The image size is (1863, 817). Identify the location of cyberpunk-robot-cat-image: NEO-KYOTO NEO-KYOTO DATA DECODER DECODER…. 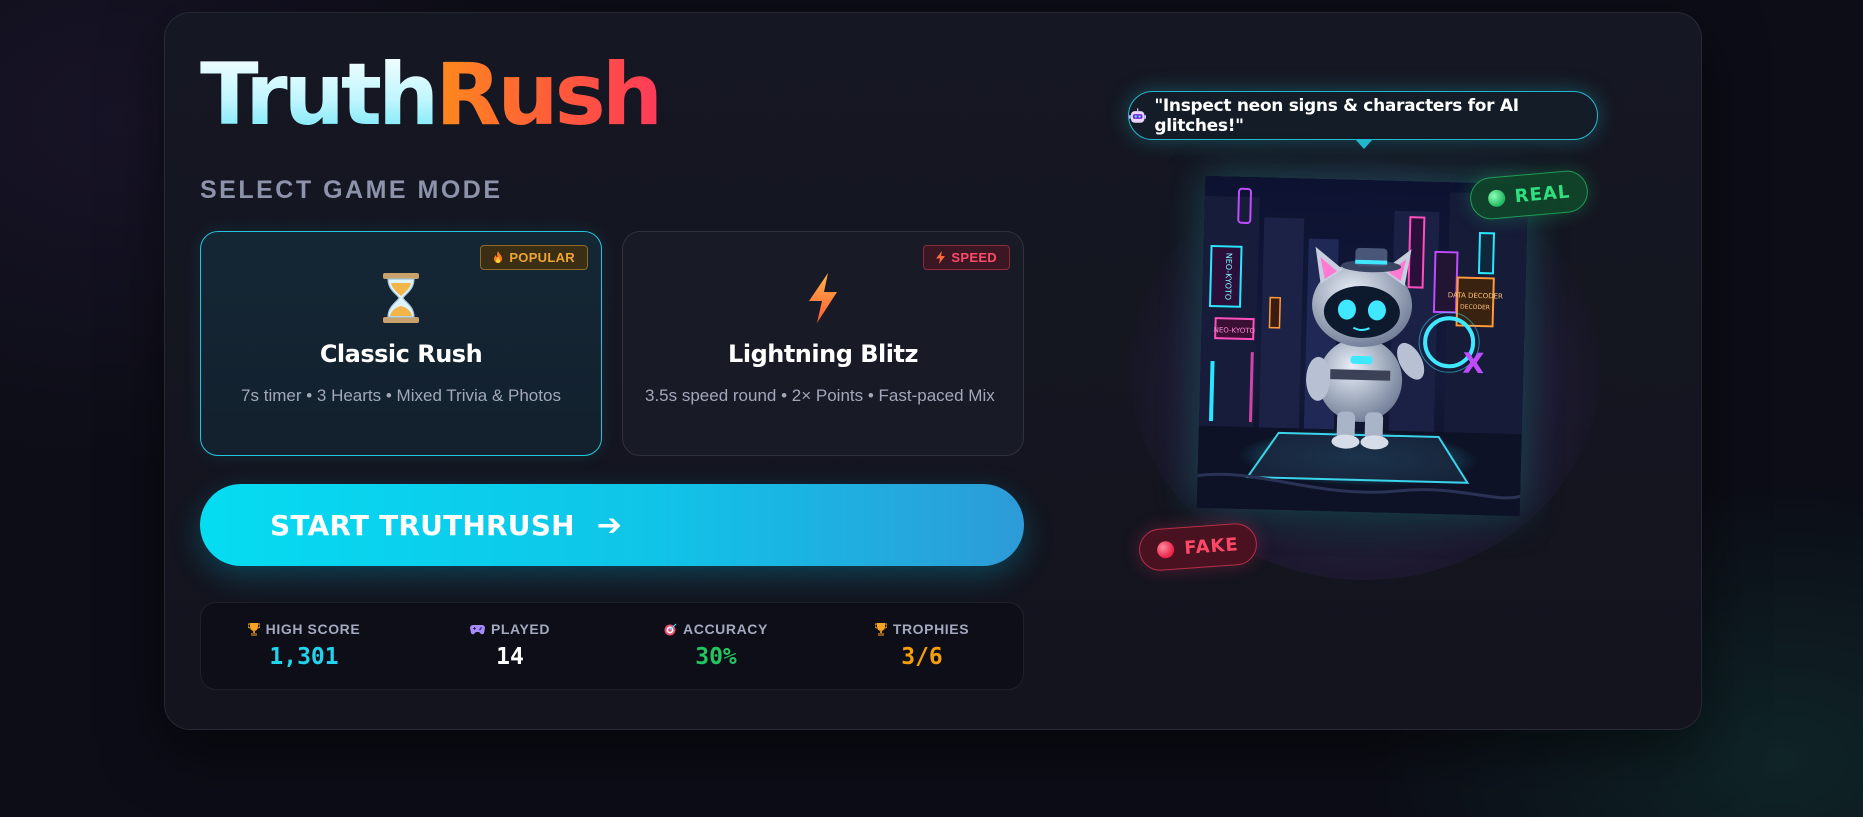
(1362, 346).